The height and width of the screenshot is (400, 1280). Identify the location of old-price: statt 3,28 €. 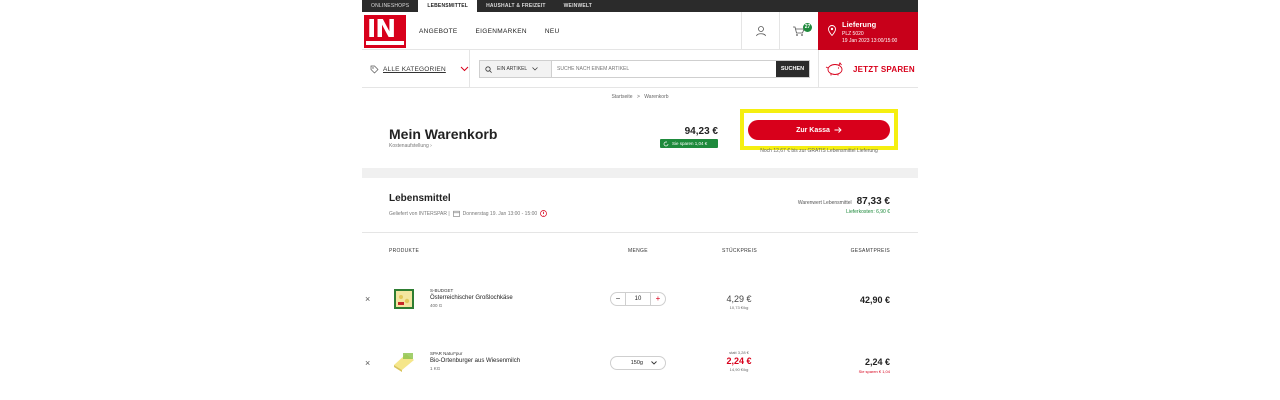
(739, 352).